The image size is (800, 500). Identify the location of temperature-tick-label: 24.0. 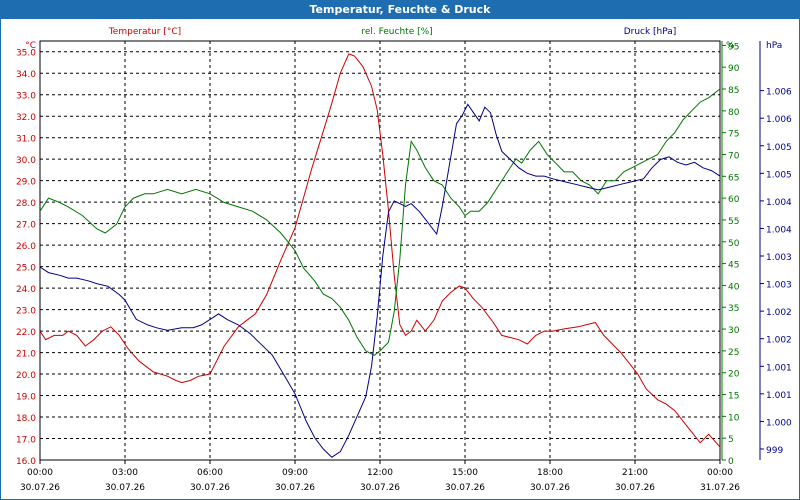
(26, 290).